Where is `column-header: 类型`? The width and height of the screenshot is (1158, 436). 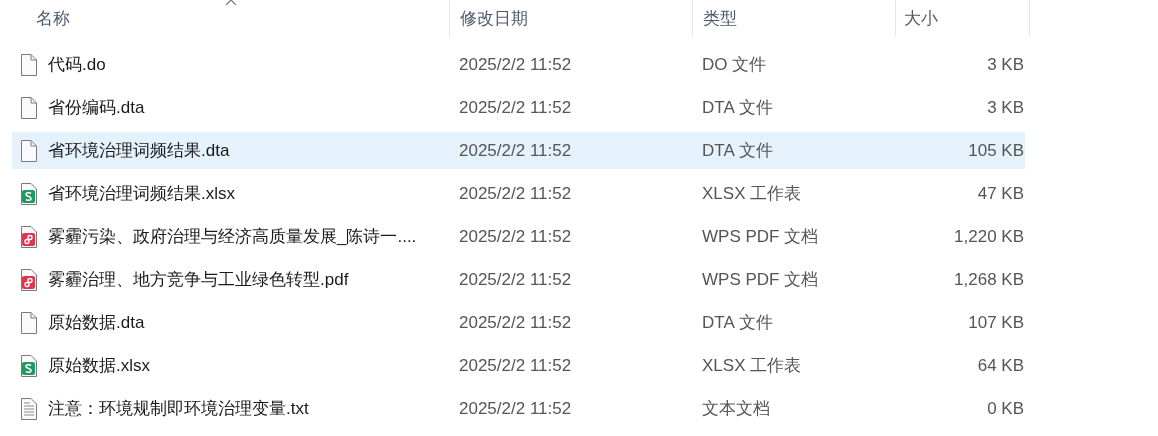
column-header: 类型 is located at coordinates (793, 18).